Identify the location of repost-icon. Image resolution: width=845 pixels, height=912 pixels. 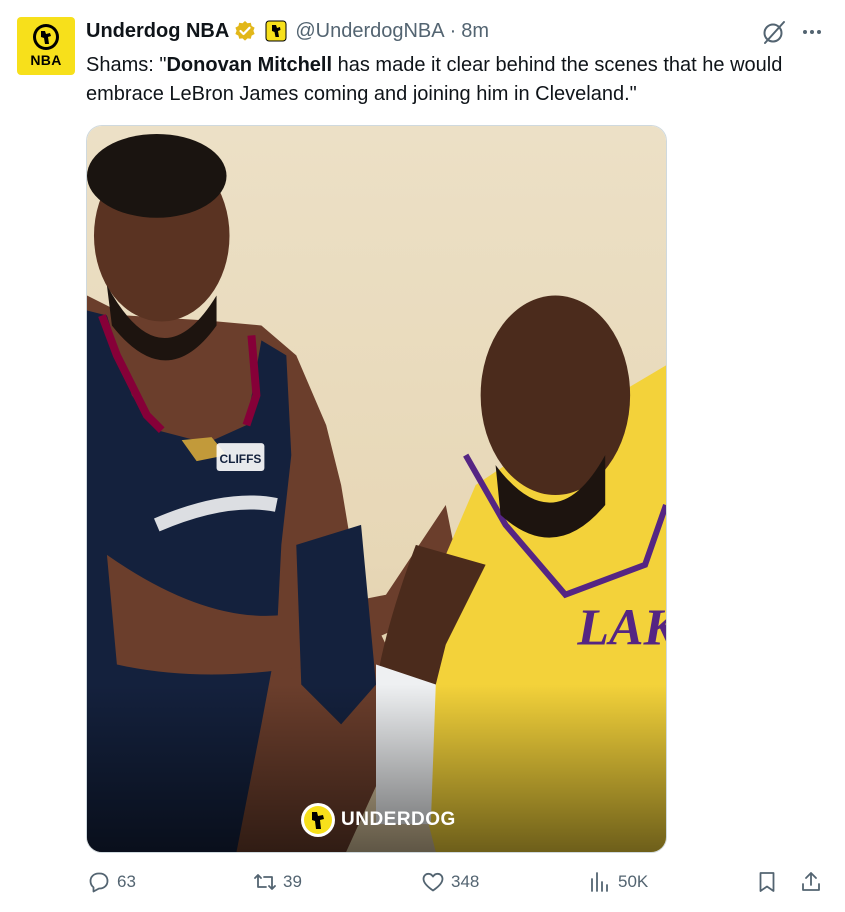
(265, 882).